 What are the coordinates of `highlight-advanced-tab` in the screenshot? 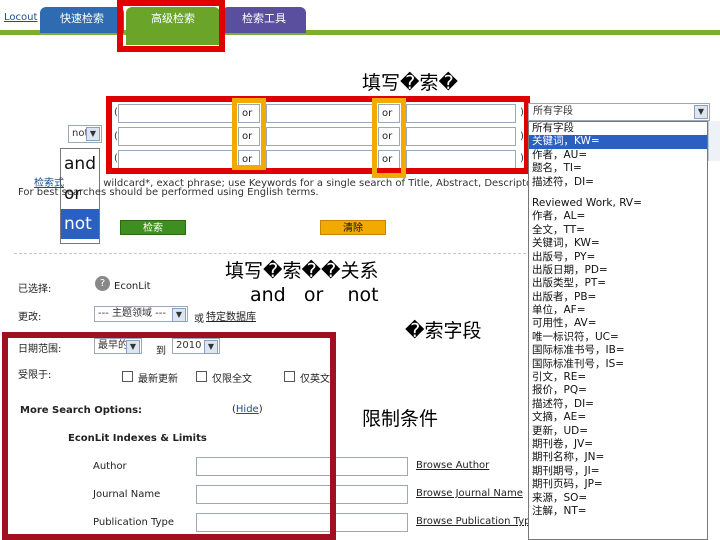 It's located at (171, 26).